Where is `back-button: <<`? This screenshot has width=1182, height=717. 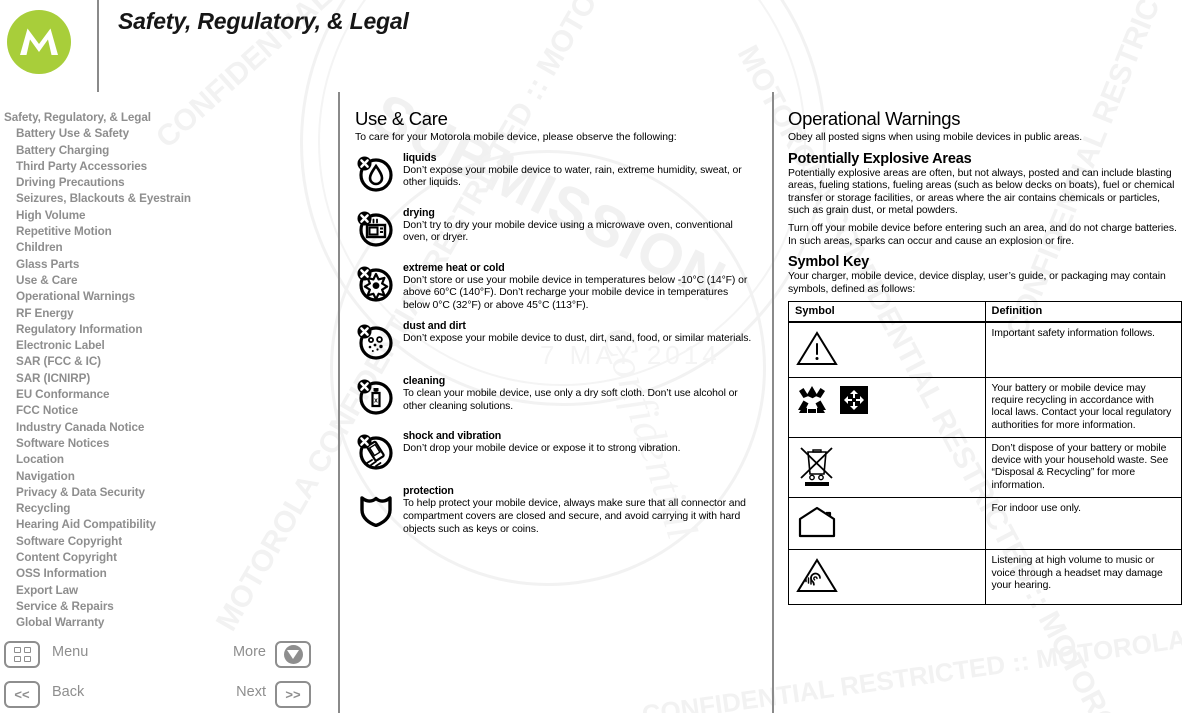 back-button: << is located at coordinates (22, 694).